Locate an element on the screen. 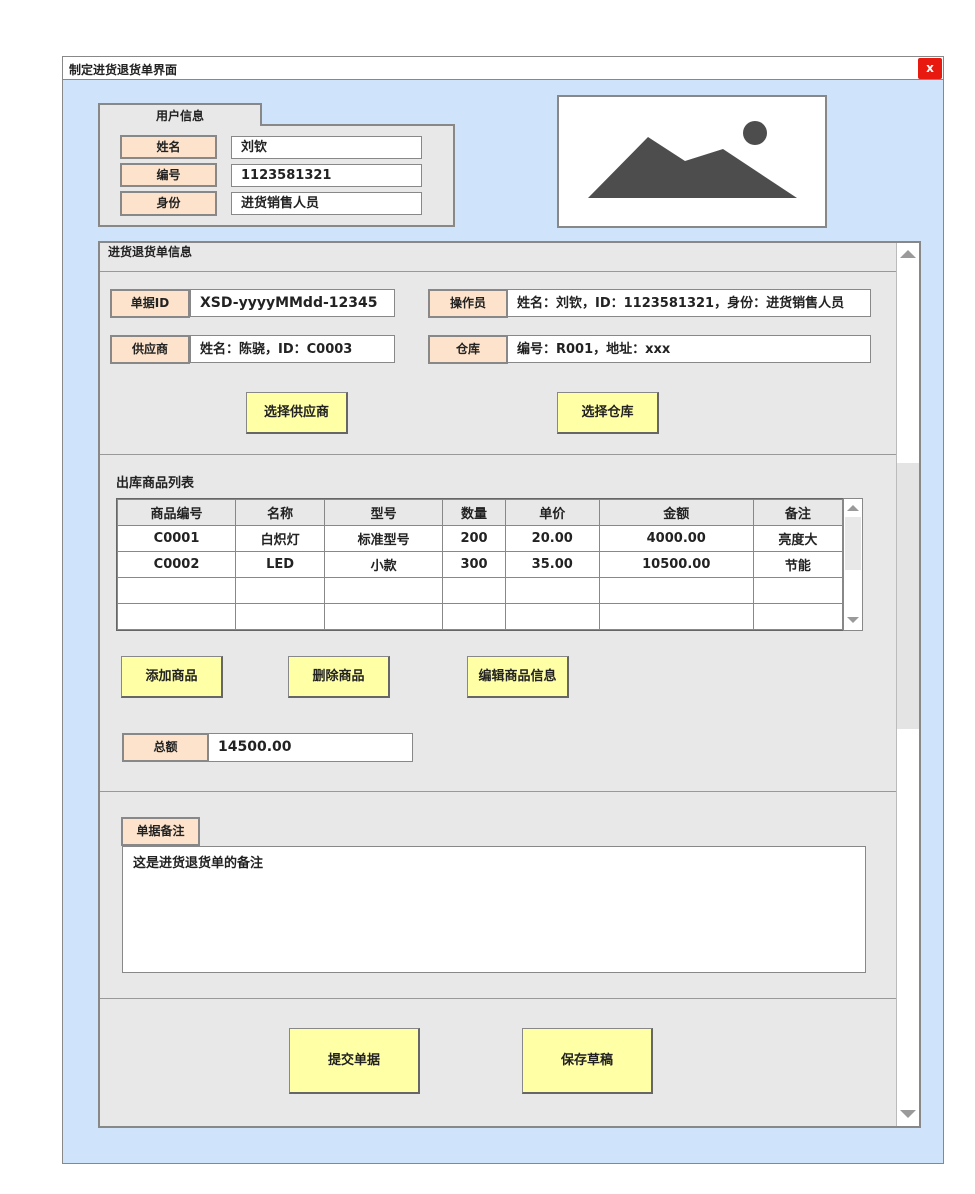 The image size is (975, 1194). total-label: 总额 is located at coordinates (165, 747).